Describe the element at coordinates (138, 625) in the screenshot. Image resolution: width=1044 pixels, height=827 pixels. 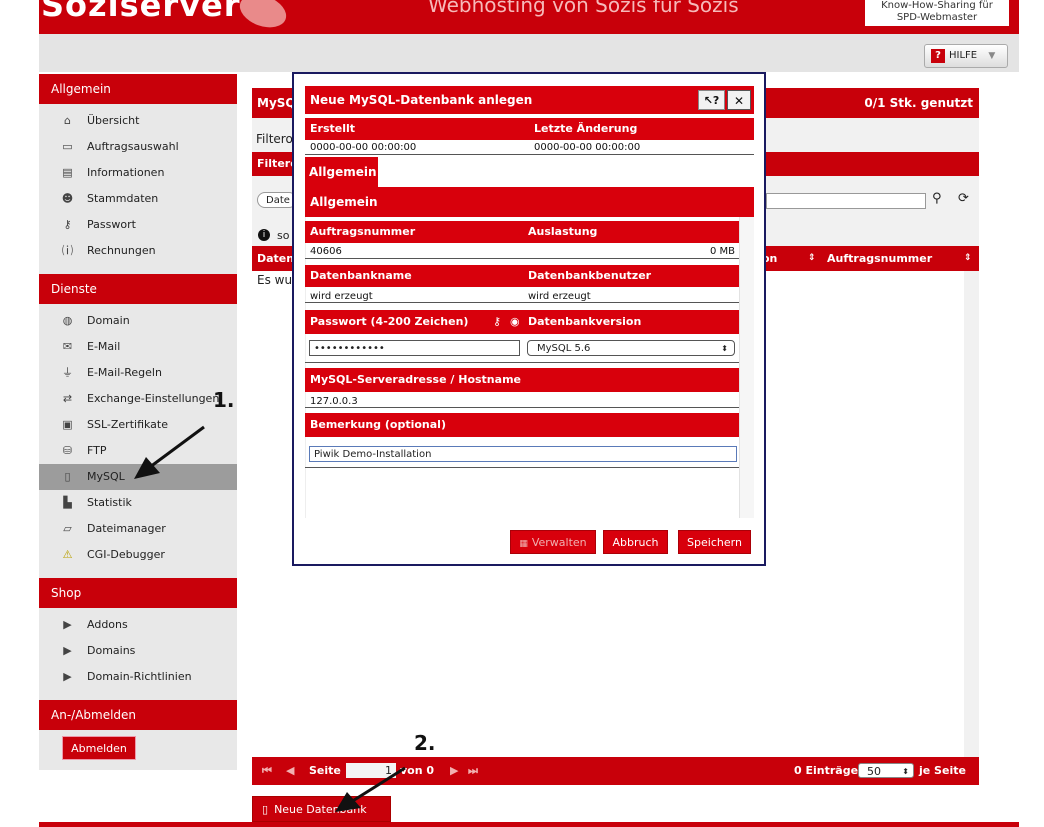
I see `sidebar-item-addons: ▶ Addons` at that location.